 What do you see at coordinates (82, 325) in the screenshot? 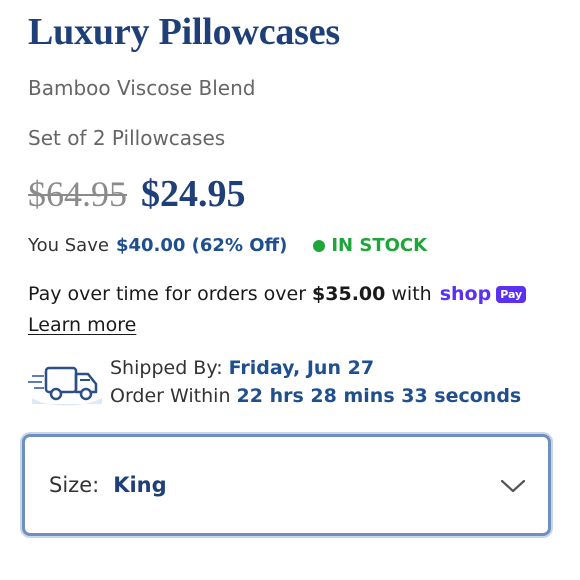
I see `learn-more-link: Learn more` at bounding box center [82, 325].